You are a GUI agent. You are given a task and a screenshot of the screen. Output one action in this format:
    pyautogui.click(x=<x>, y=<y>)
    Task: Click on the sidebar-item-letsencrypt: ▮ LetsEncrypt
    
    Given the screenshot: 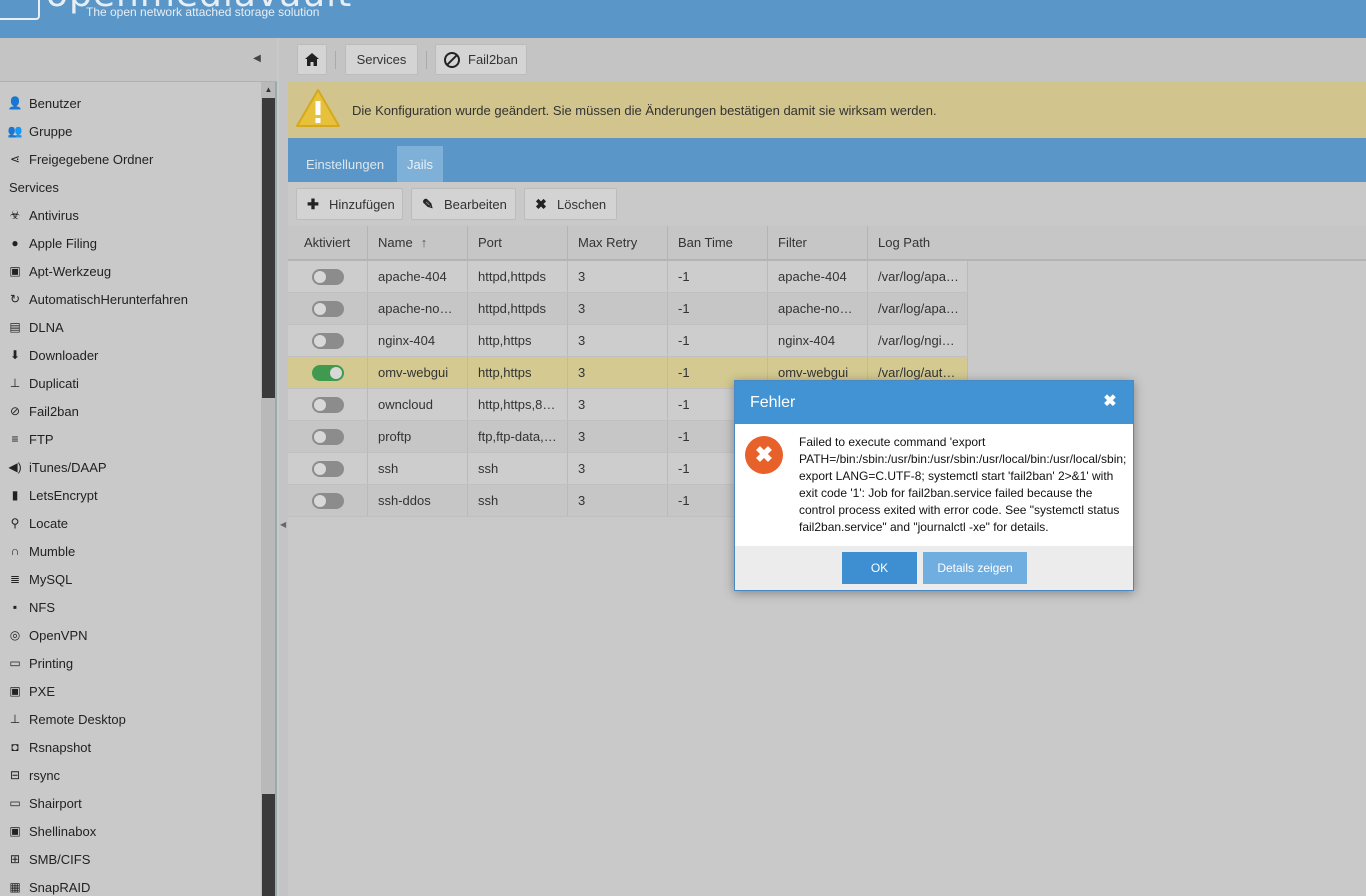 What is the action you would take?
    pyautogui.click(x=130, y=495)
    